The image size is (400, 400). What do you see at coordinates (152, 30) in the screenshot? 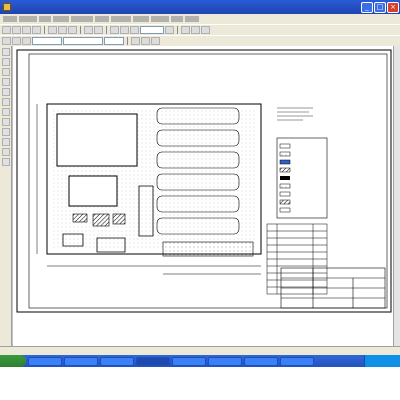
I see `zoom-field` at bounding box center [152, 30].